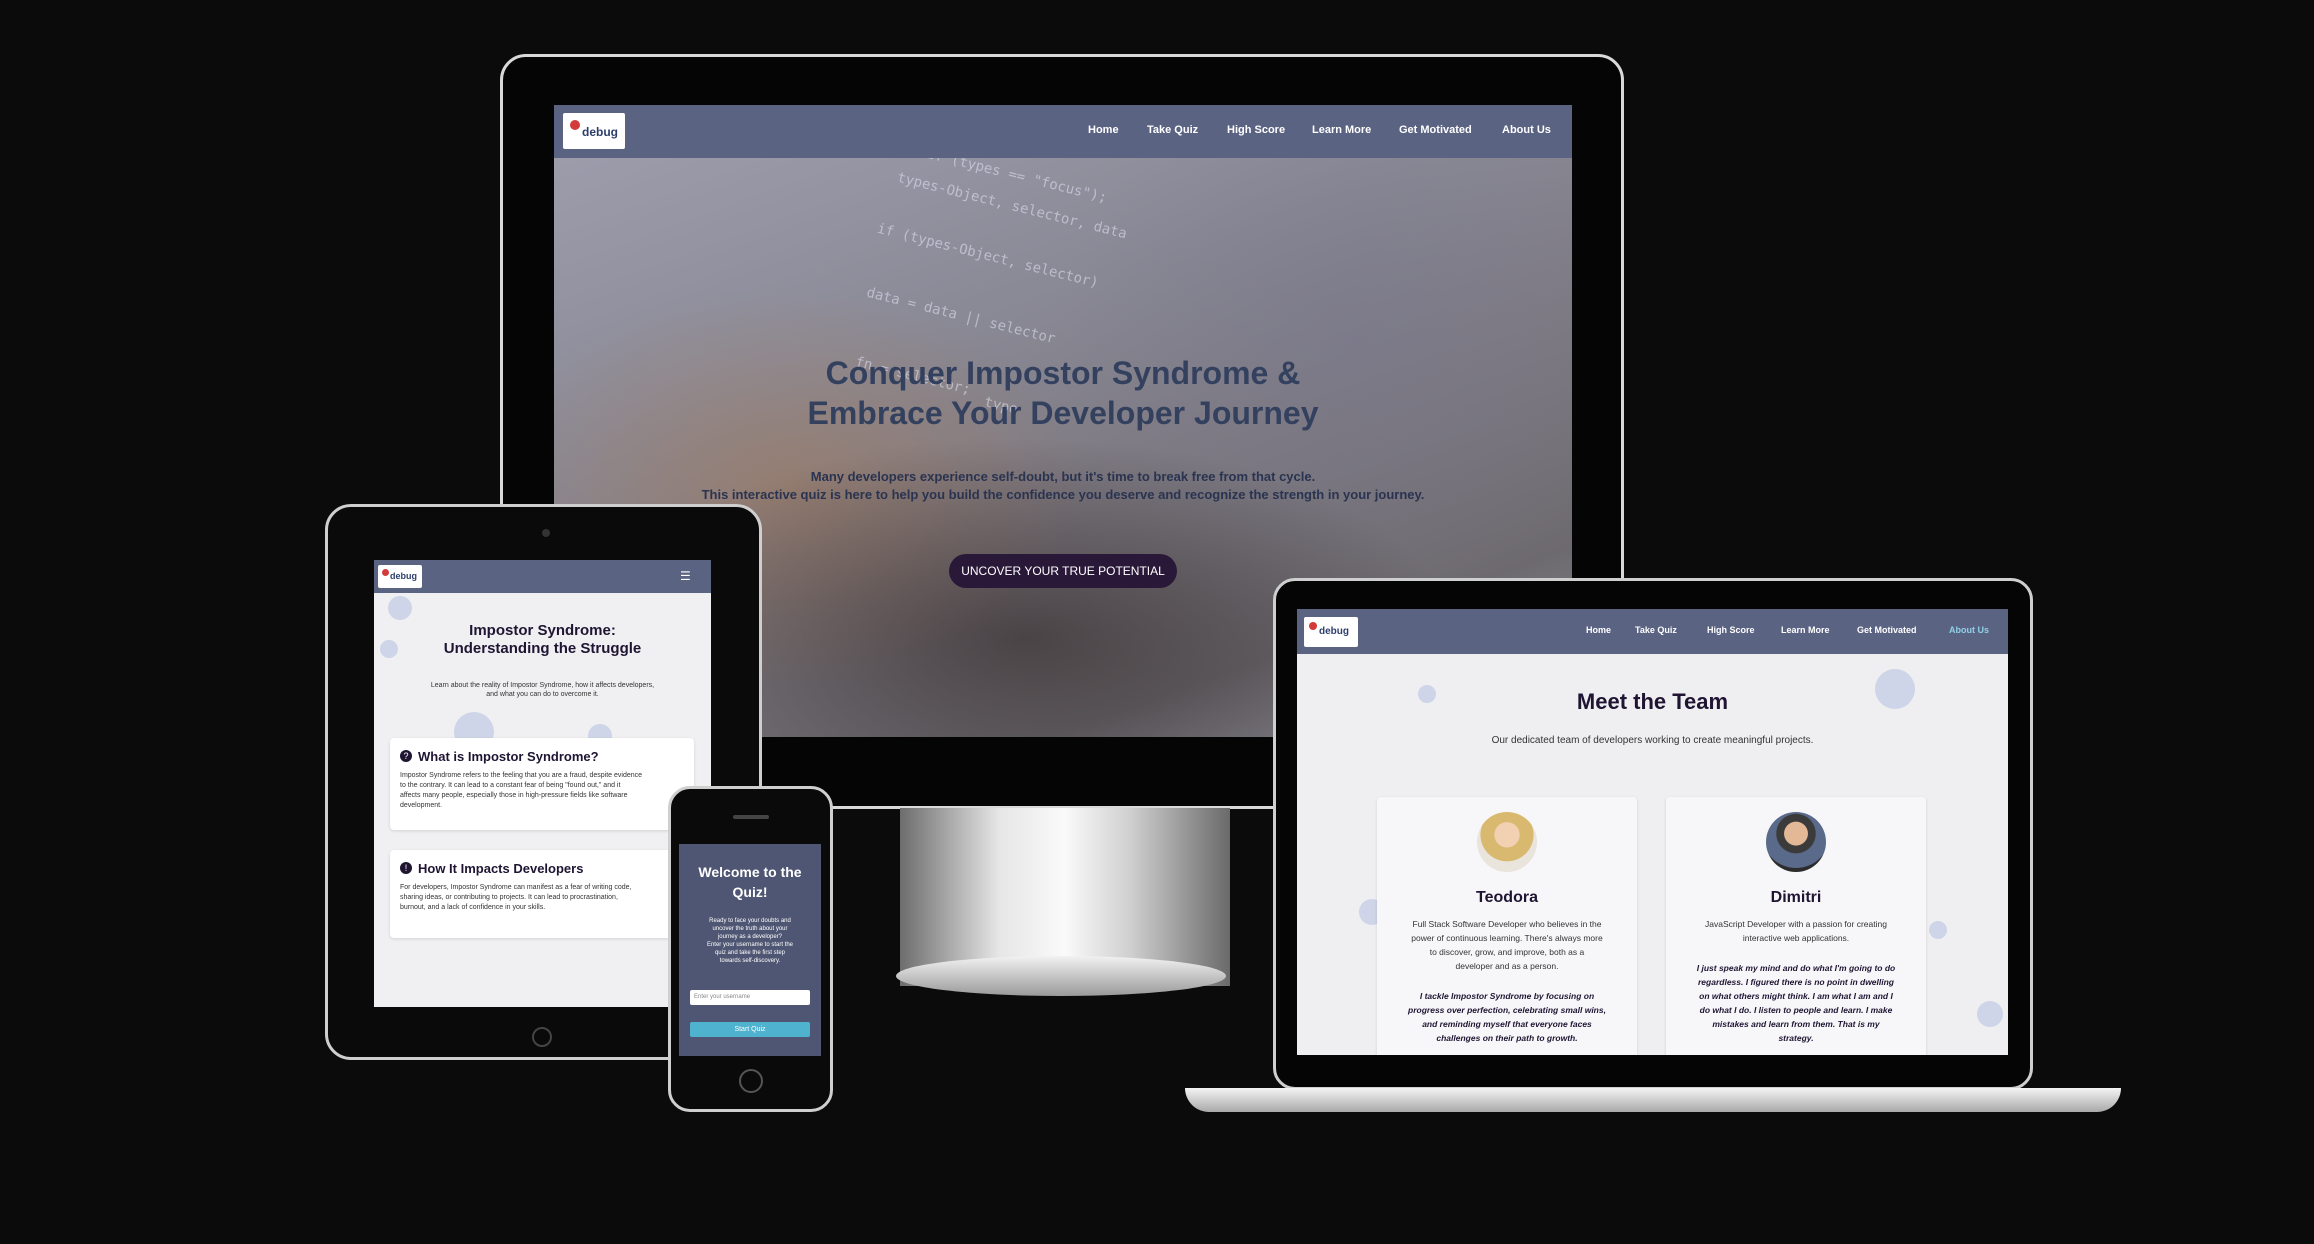  Describe the element at coordinates (750, 945) in the screenshot. I see `phone-text-line: Enter your username to start the` at that location.